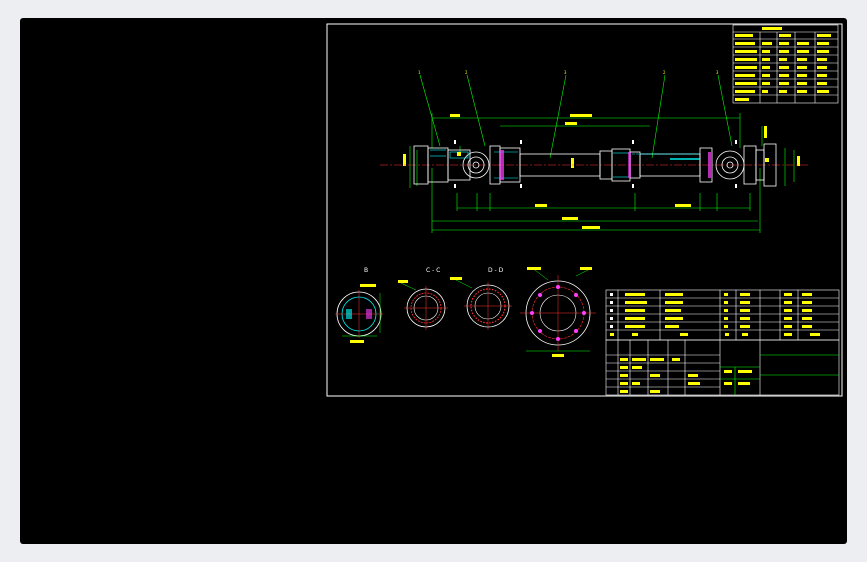 The height and width of the screenshot is (562, 867). Describe the element at coordinates (496, 270) in the screenshot. I see `section-label-d: D - D` at that location.